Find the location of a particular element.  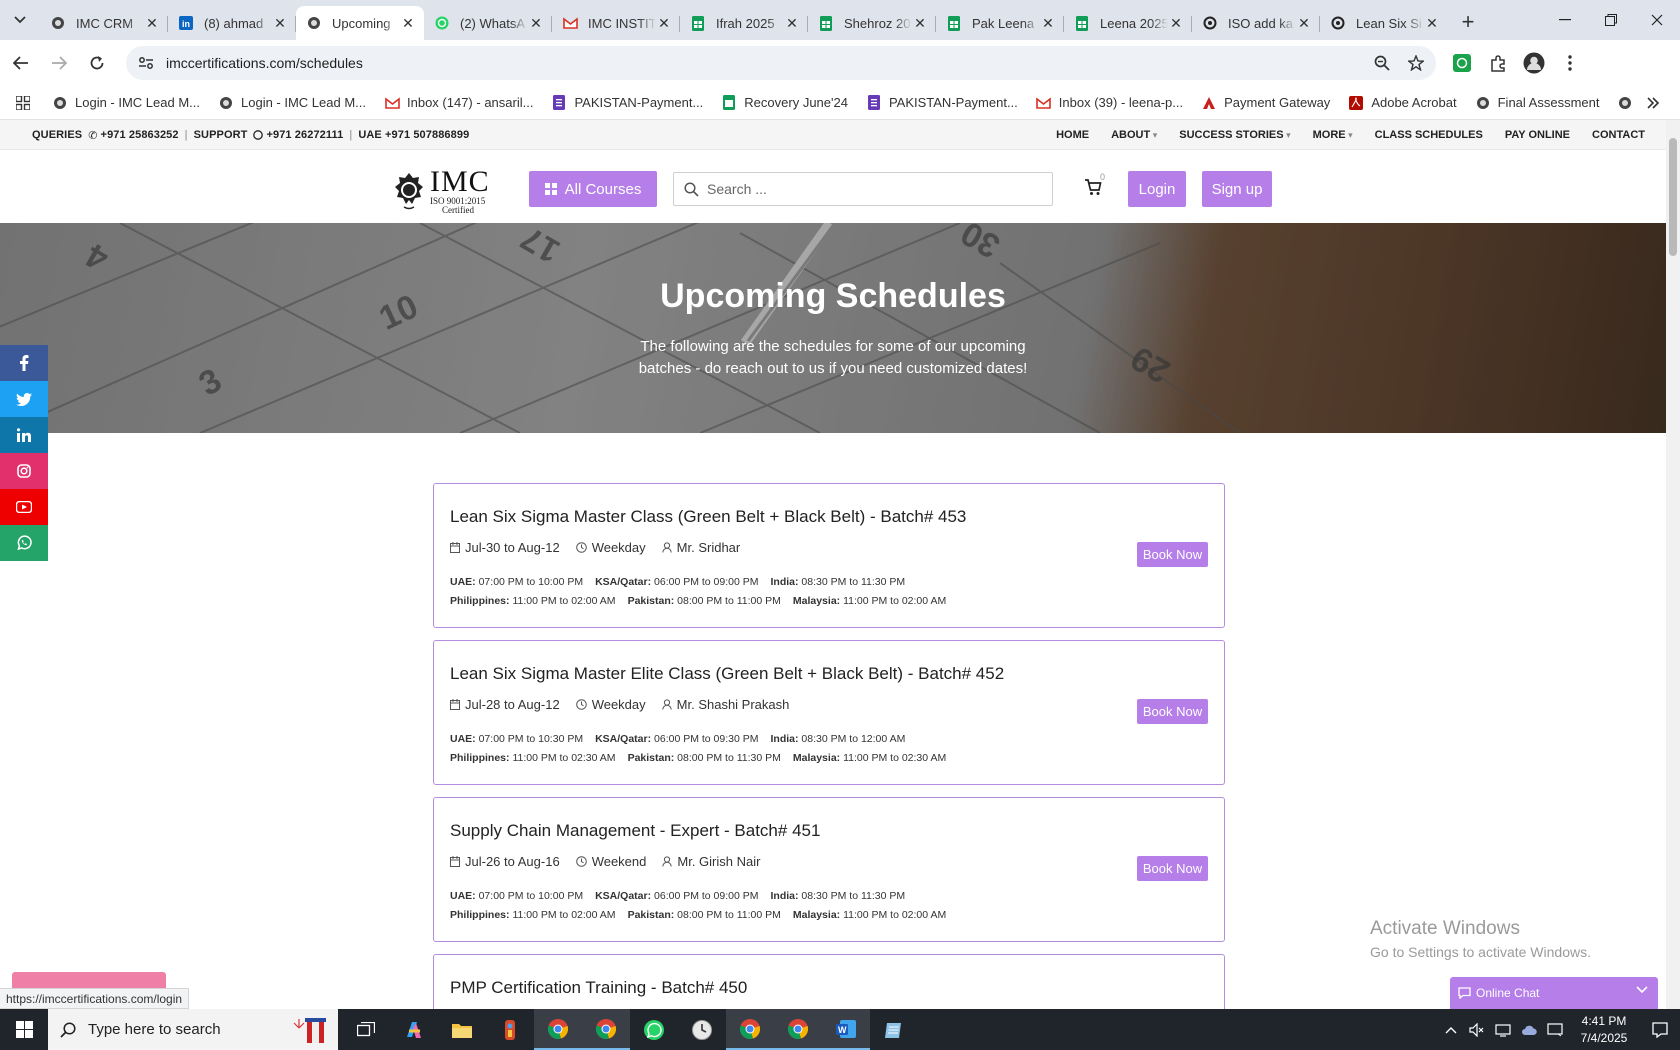

bookmark-item: Final Assessment is located at coordinates (1537, 103).